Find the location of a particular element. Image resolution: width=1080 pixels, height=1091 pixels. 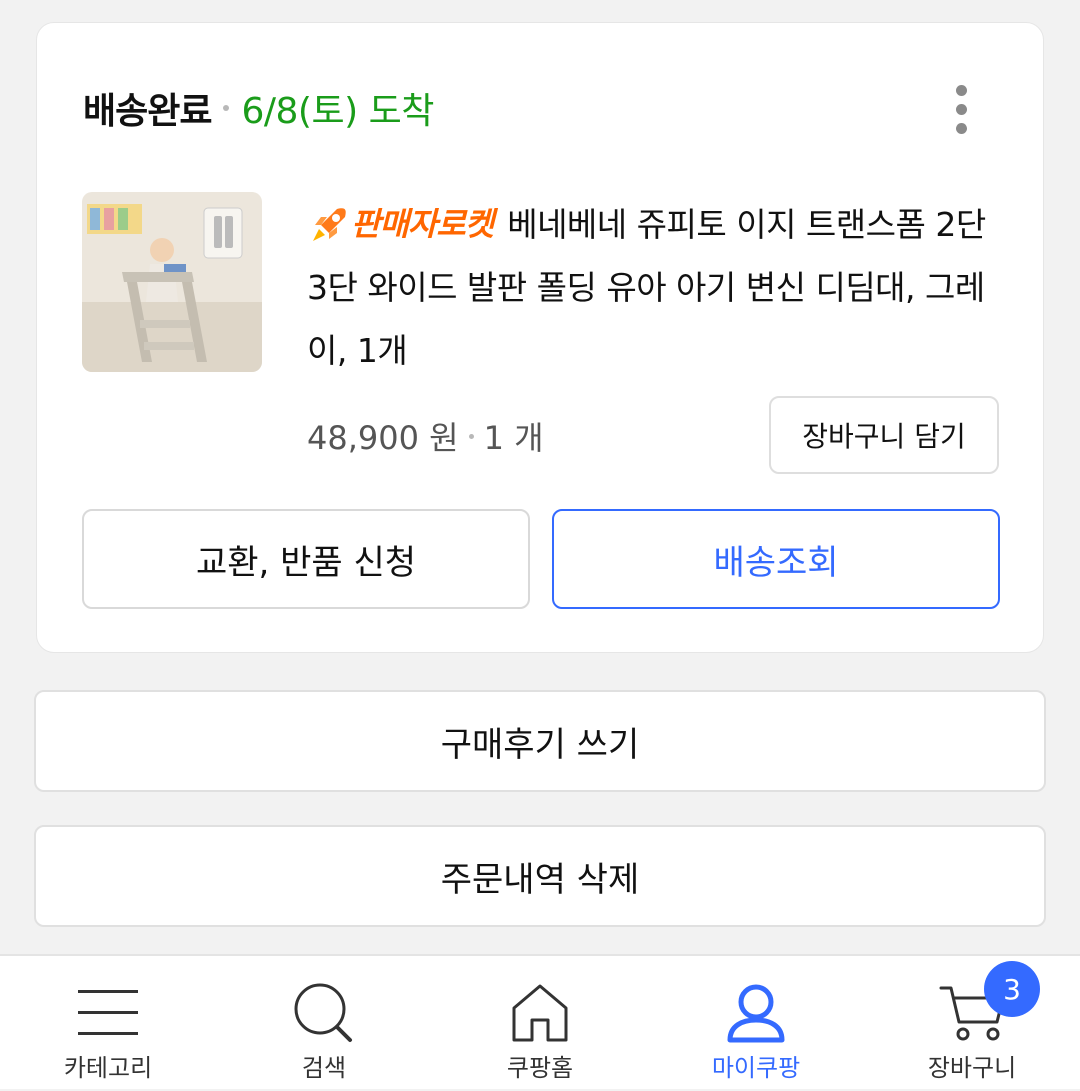

rocket-badge-text: 판매자로켓 is located at coordinates (422, 224).